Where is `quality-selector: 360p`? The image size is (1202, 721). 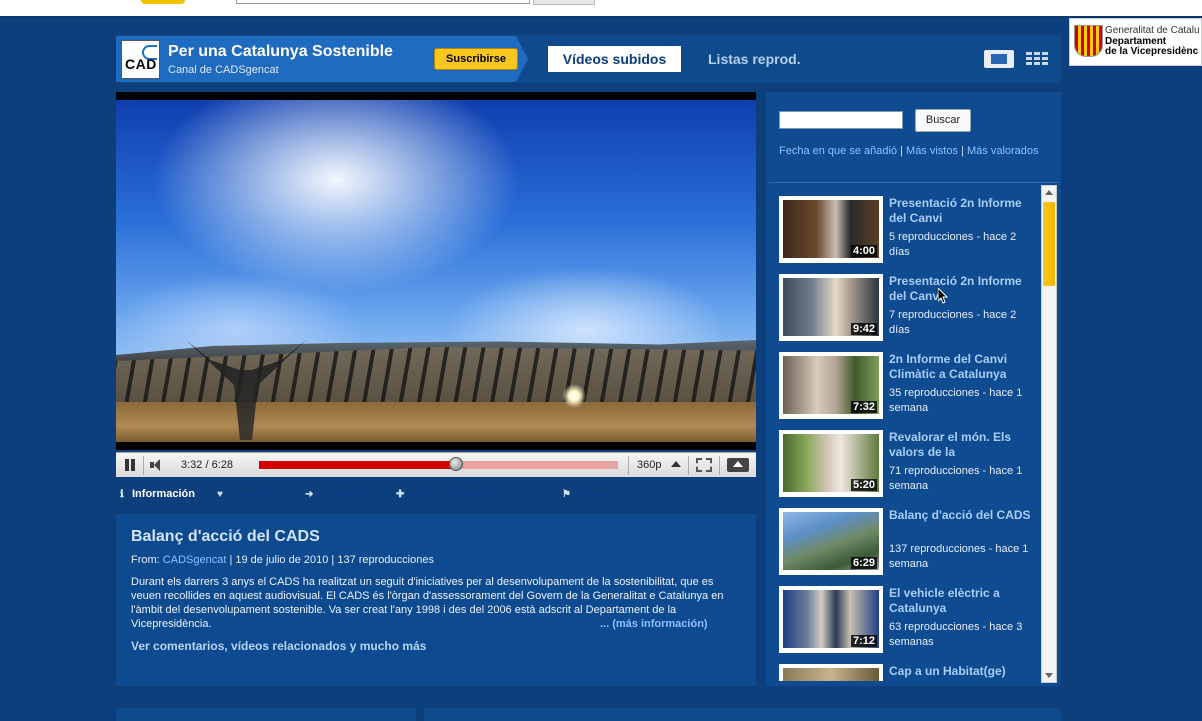 quality-selector: 360p is located at coordinates (649, 465).